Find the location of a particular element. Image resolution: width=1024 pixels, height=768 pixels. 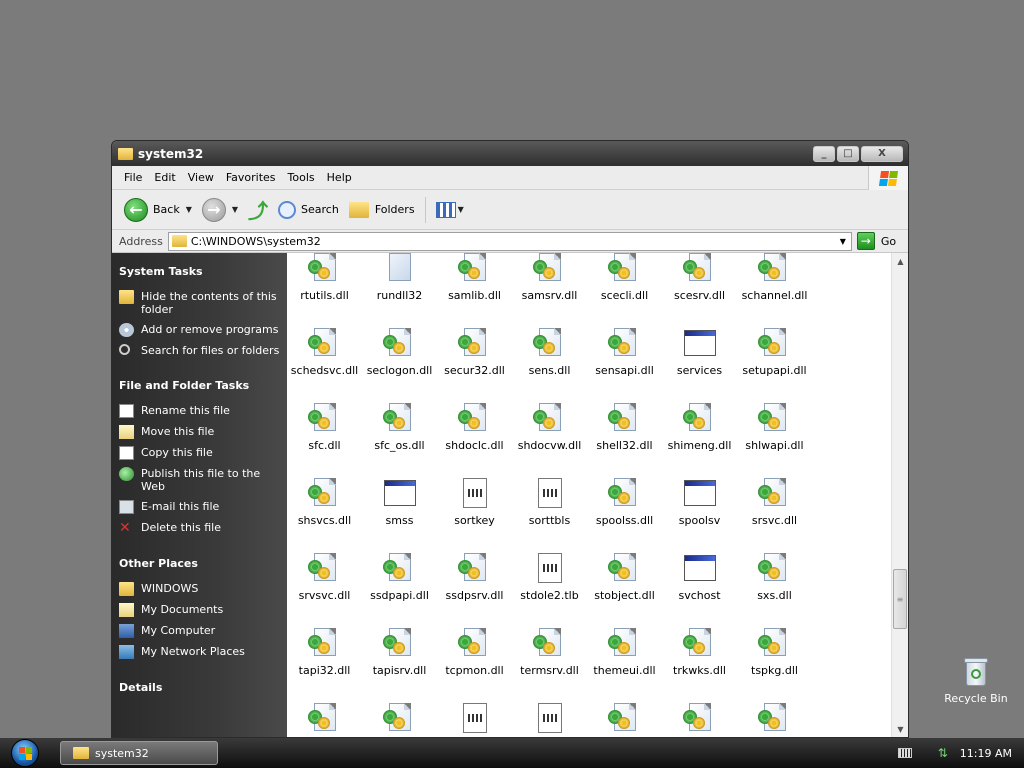

details-title: Details is located at coordinates (199, 687).